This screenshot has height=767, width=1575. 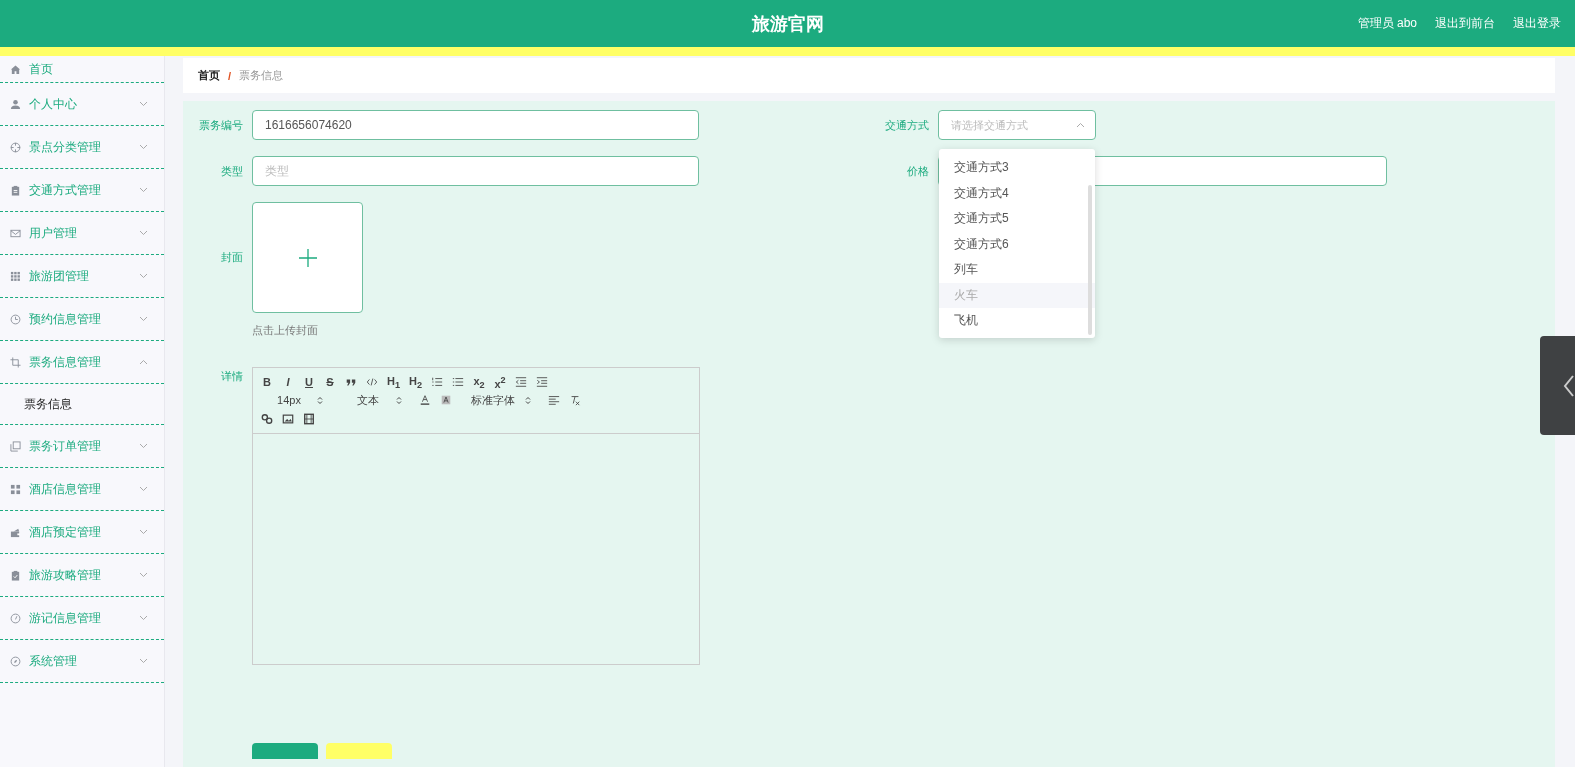 What do you see at coordinates (285, 330) in the screenshot?
I see `upload-hint: 点击上传封面` at bounding box center [285, 330].